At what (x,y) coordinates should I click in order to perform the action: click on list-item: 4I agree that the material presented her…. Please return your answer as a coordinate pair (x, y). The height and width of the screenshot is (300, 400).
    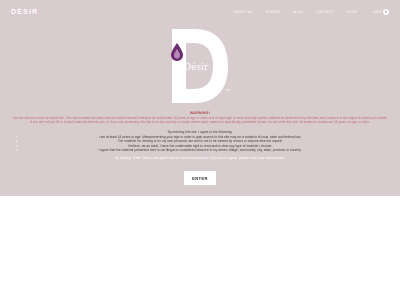
    Looking at the image, I should click on (159, 149).